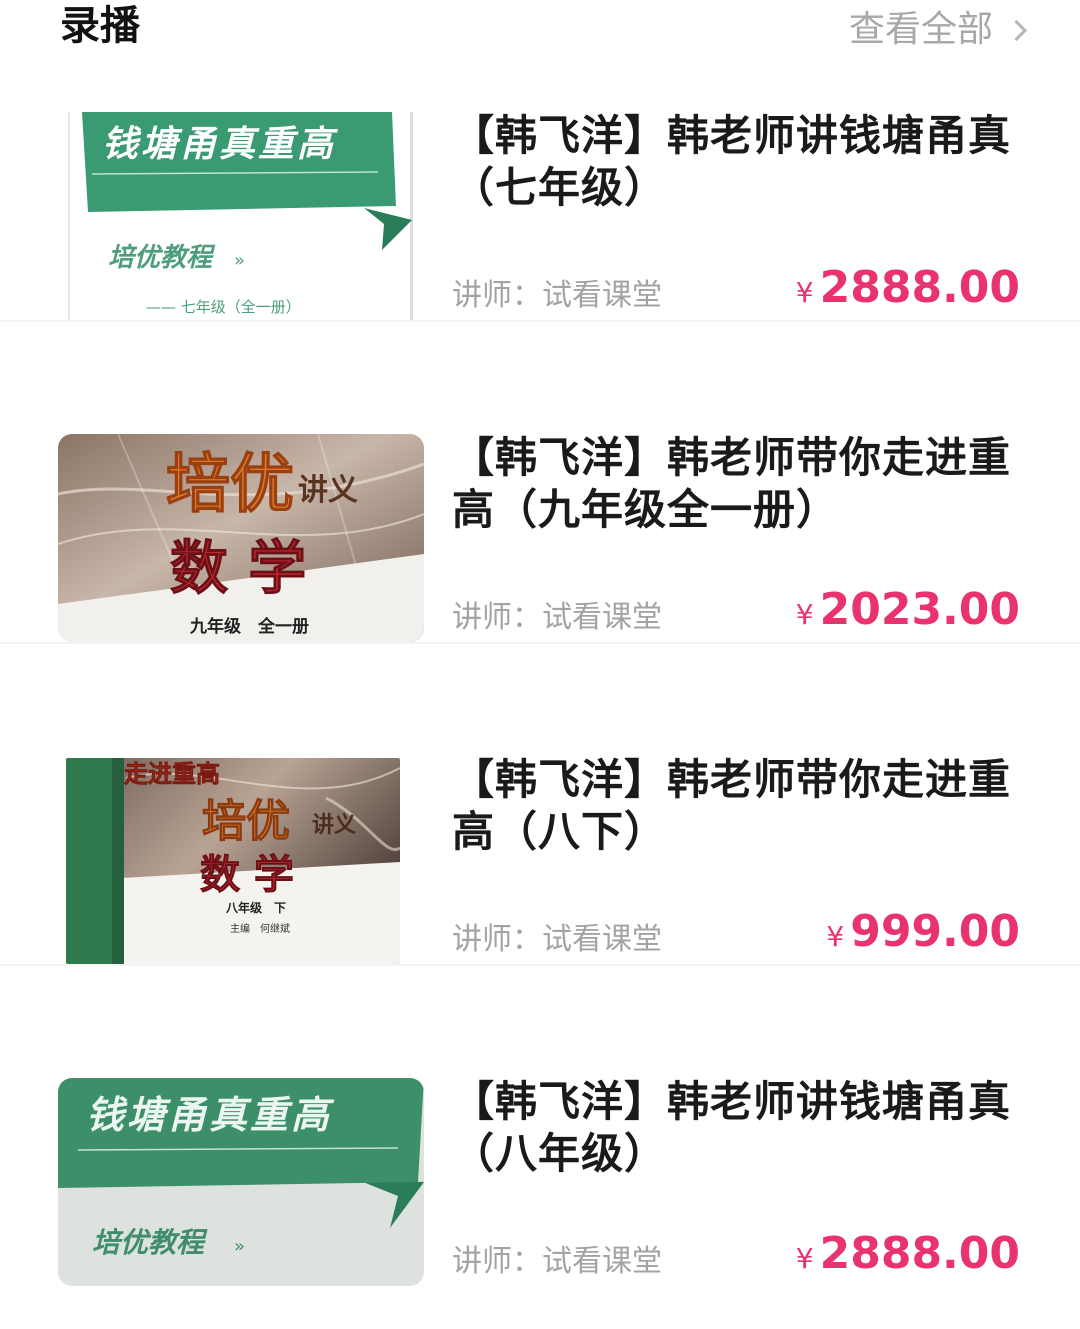 Image resolution: width=1080 pixels, height=1329 pixels. I want to click on price-value: 2023.00, so click(919, 609).